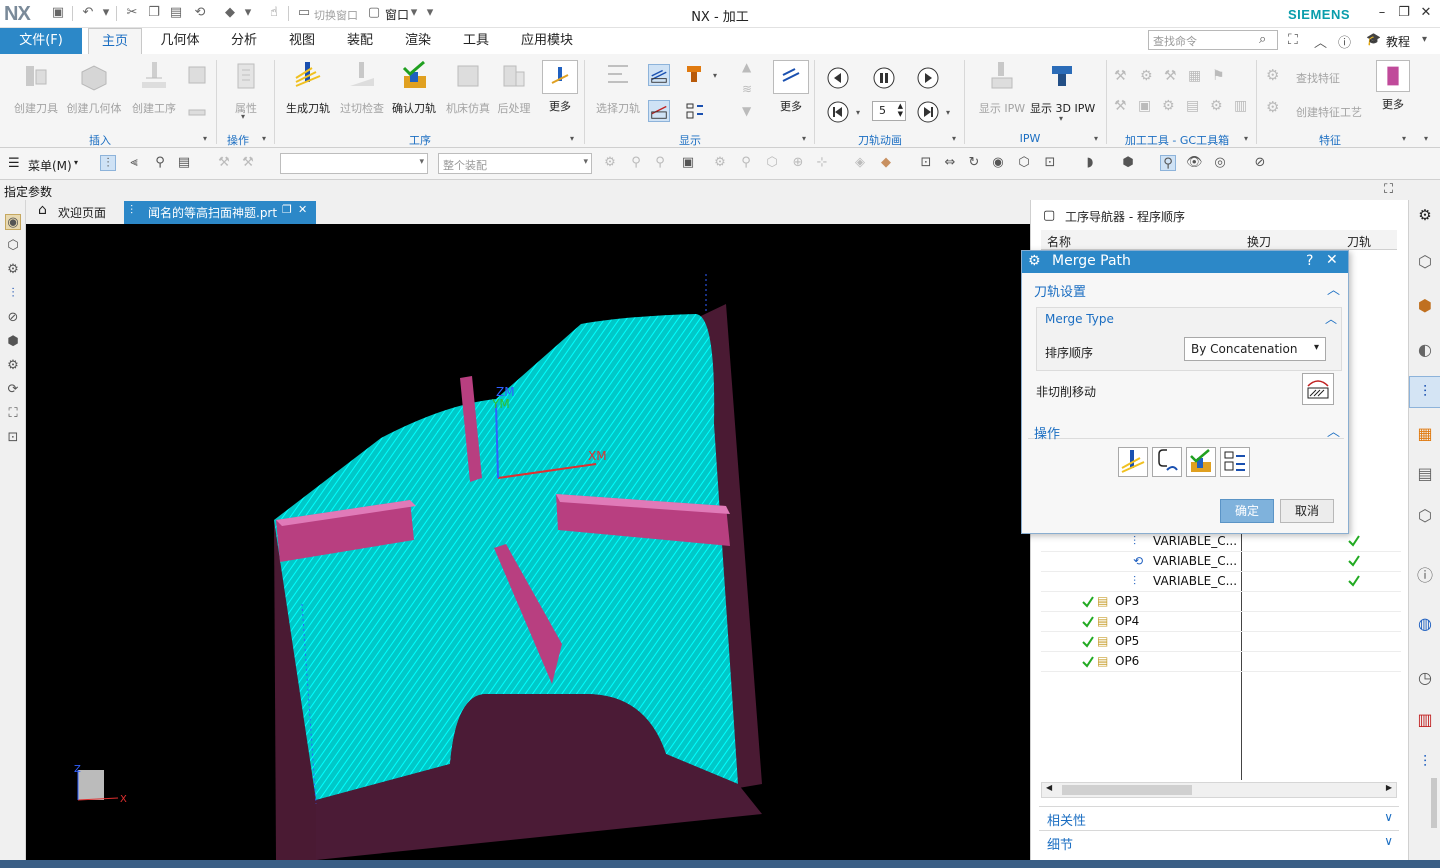  What do you see at coordinates (515, 163) in the screenshot?
I see `selection-scope-select: 整个装配 ▾` at bounding box center [515, 163].